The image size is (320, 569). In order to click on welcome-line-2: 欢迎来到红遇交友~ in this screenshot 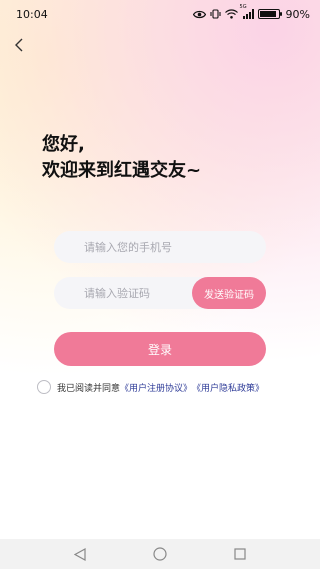, I will do `click(122, 170)`.